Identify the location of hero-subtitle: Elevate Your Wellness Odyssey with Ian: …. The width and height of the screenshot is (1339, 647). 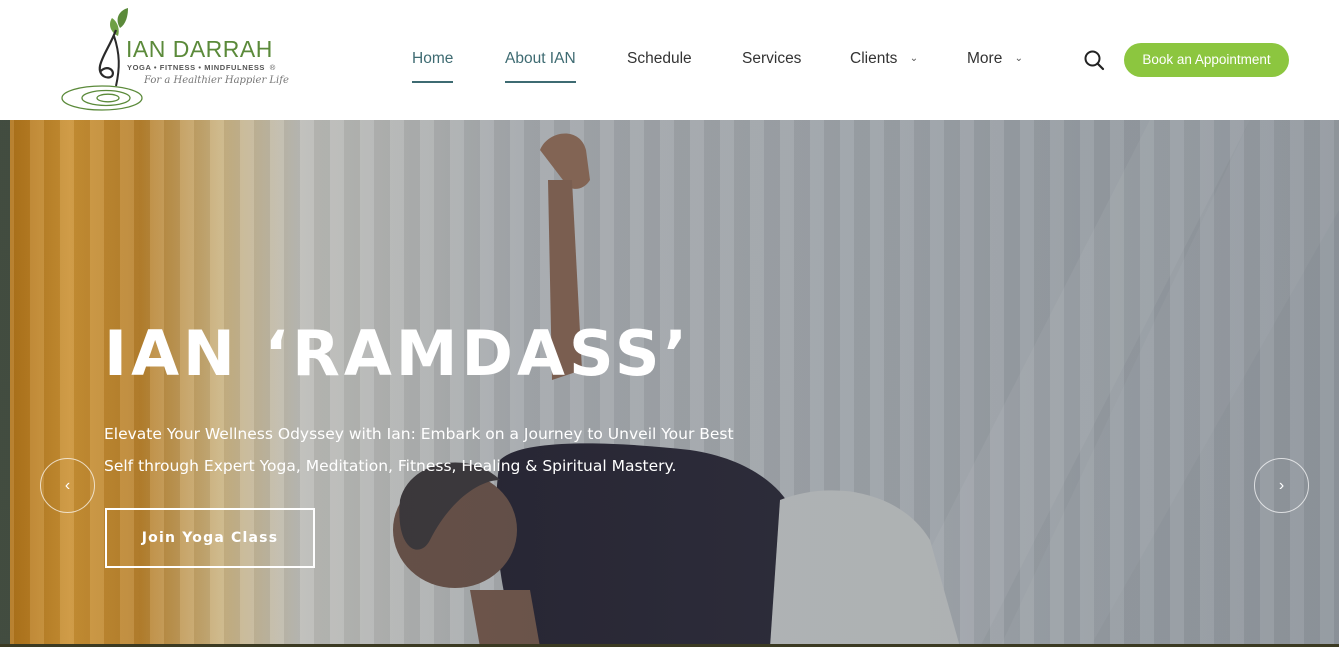
(434, 450).